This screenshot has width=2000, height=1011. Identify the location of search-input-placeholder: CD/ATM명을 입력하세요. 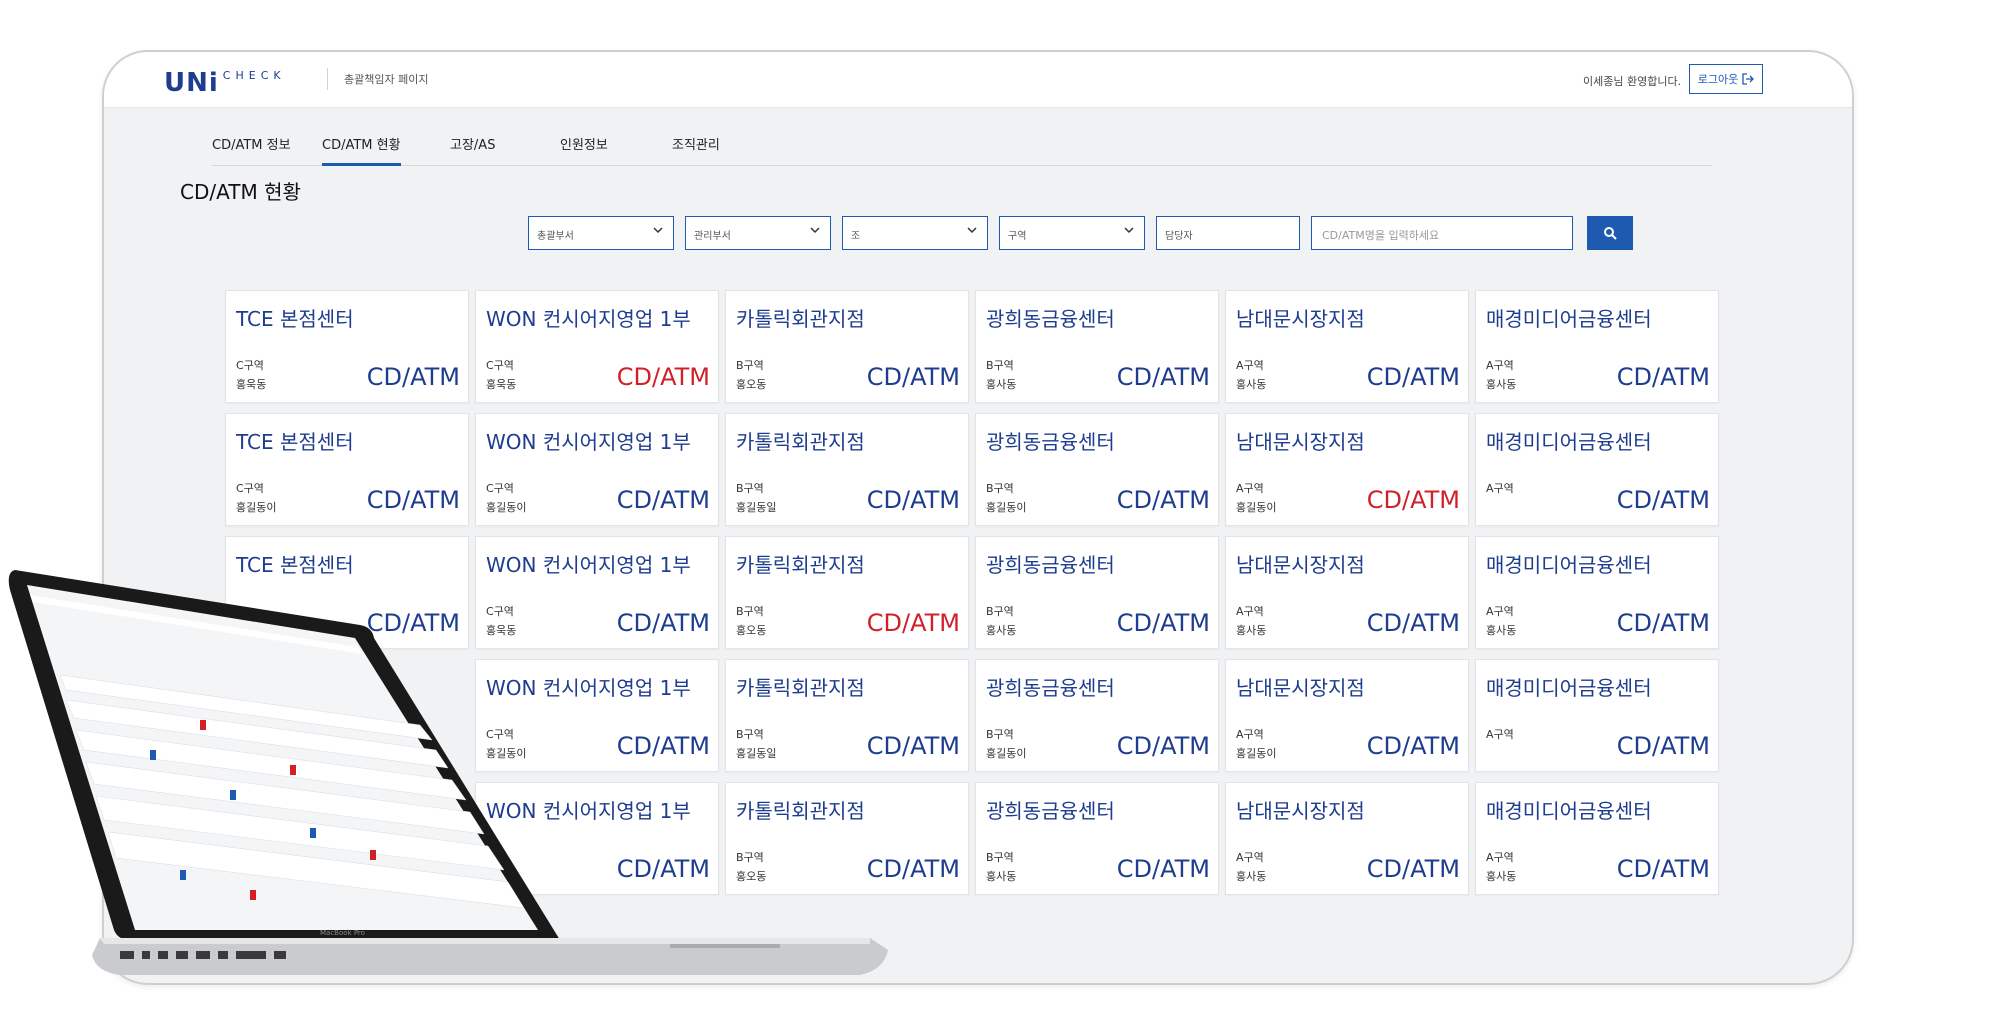
(1381, 235).